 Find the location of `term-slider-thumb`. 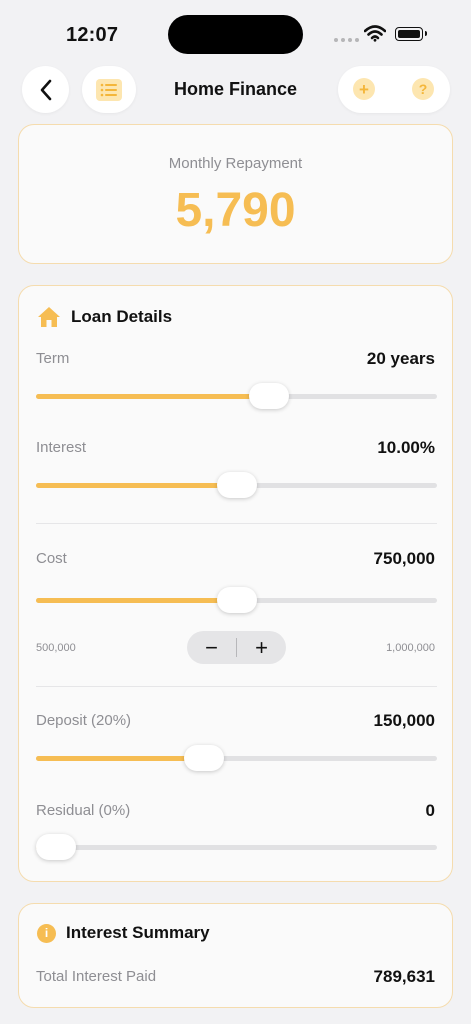

term-slider-thumb is located at coordinates (268, 396).